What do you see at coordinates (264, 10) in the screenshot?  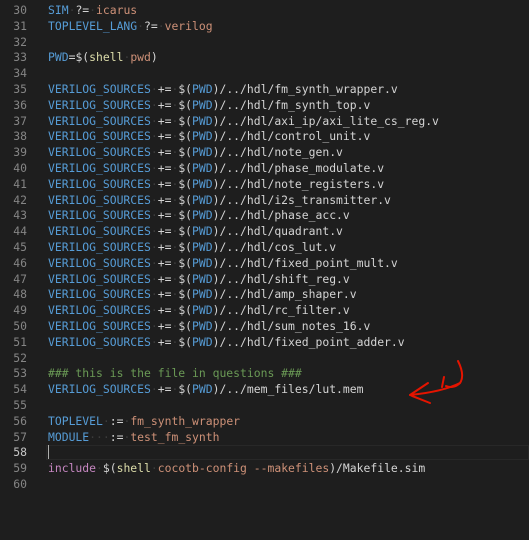 I see `code-line: 30 SIM·?=·icarus` at bounding box center [264, 10].